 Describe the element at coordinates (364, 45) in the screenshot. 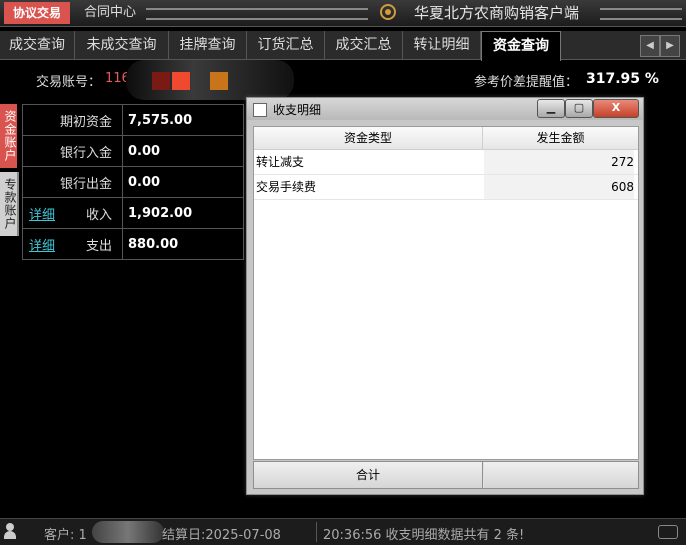

I see `tab-deal-summary: 成交汇总` at that location.